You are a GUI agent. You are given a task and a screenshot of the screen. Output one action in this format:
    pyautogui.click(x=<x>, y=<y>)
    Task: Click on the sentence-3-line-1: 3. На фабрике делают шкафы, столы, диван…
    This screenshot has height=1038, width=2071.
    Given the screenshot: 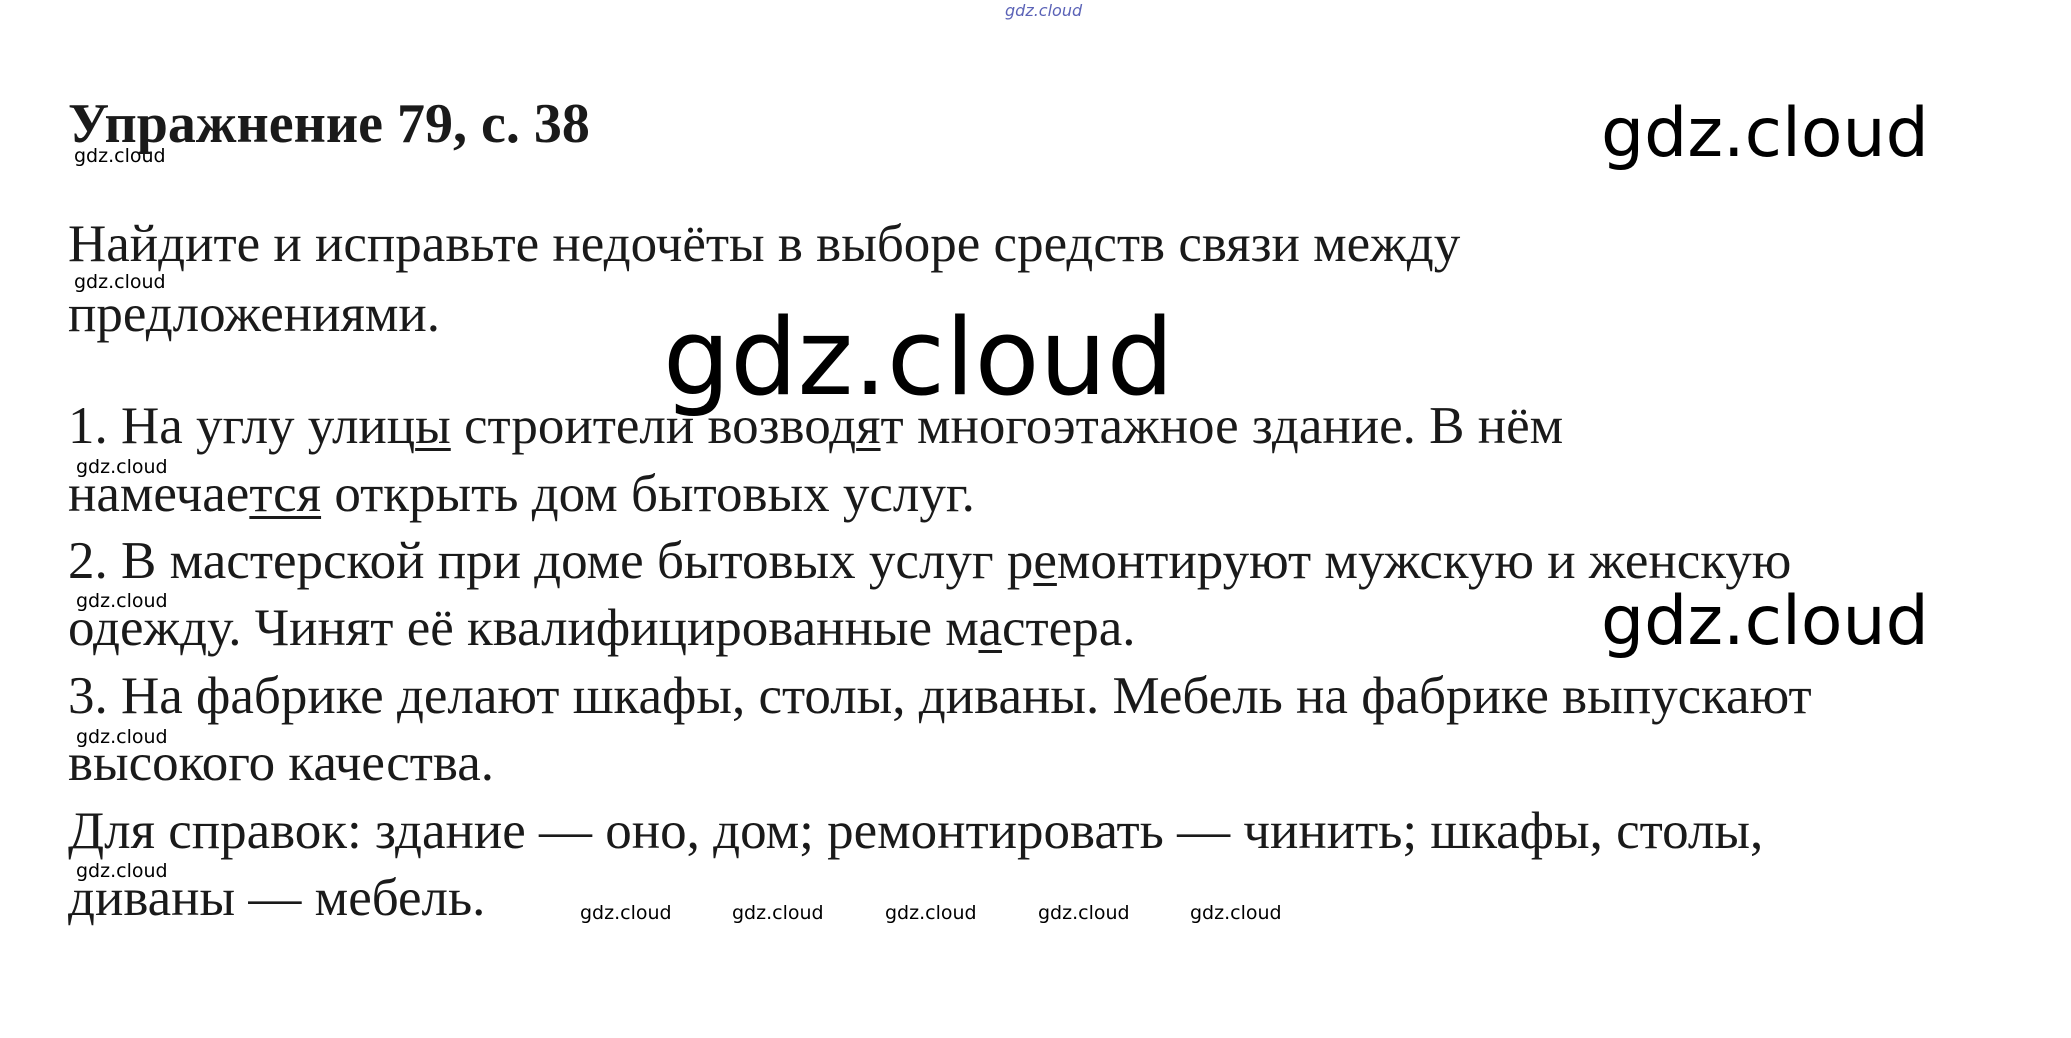 What is the action you would take?
    pyautogui.click(x=940, y=696)
    